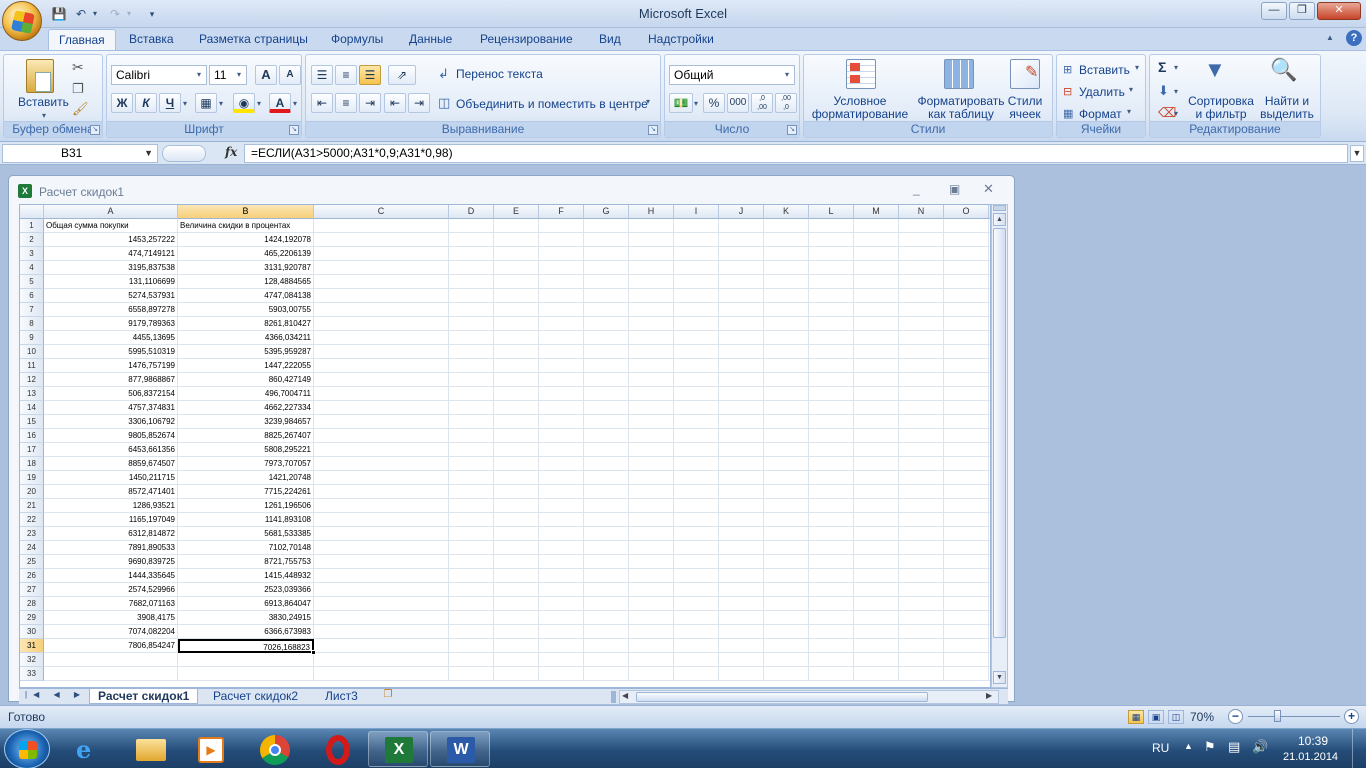 This screenshot has height=768, width=1366. I want to click on page-break-view-icon: ◫, so click(1176, 717).